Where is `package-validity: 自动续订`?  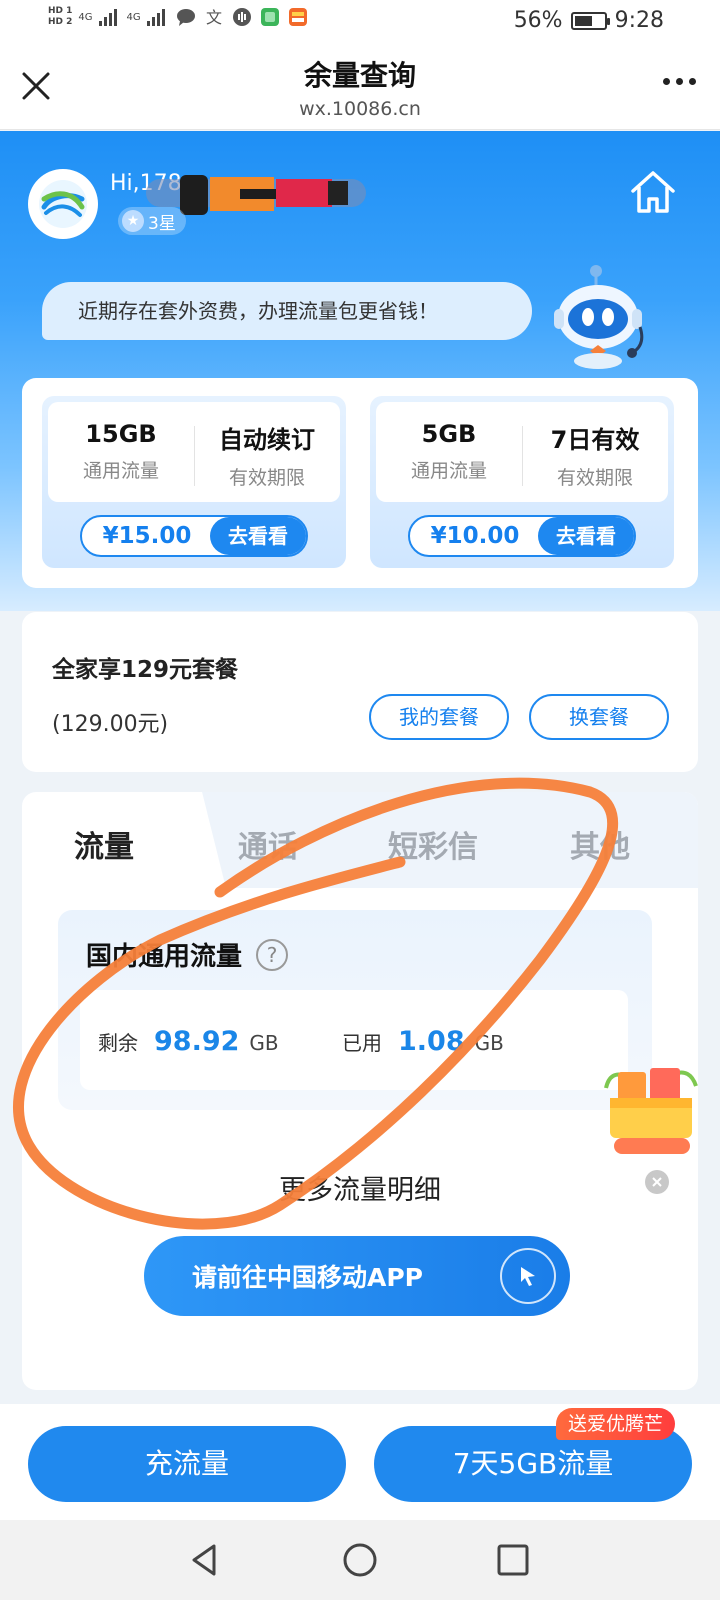 package-validity: 自动续订 is located at coordinates (267, 440).